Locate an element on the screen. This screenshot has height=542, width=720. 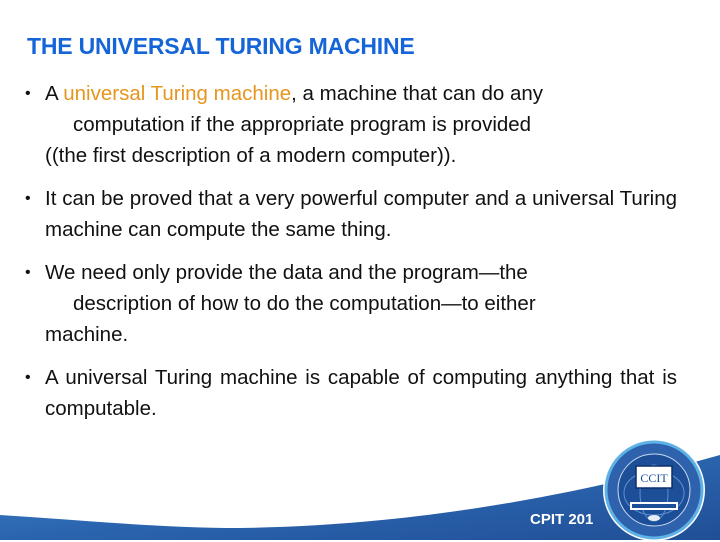
highlighted-term: universal Turing machine is located at coordinates (177, 93).